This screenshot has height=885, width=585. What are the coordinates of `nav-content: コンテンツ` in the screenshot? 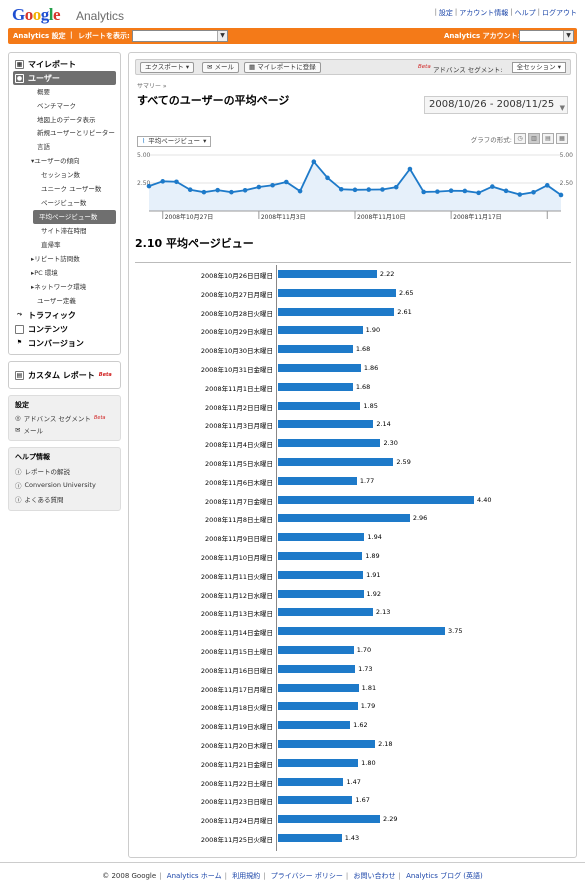 It's located at (64, 329).